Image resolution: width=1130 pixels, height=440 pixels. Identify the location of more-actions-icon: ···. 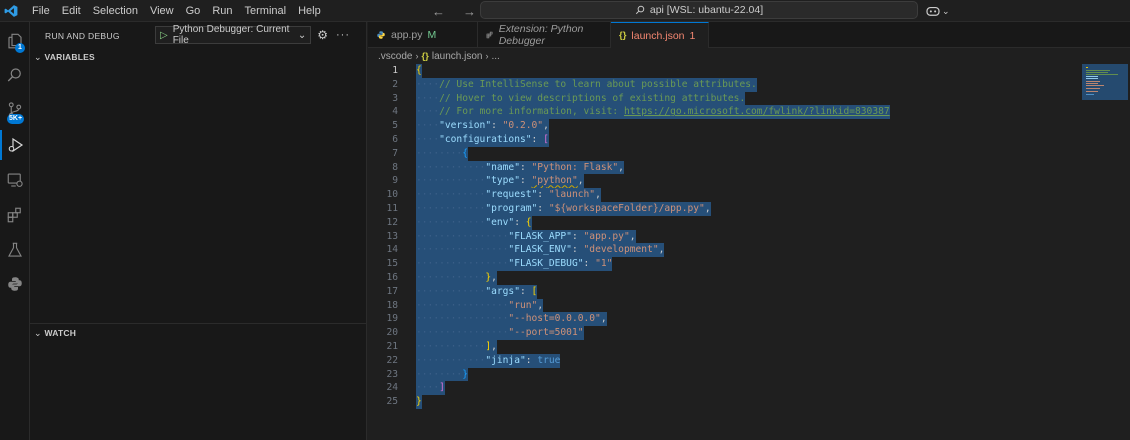
(343, 35).